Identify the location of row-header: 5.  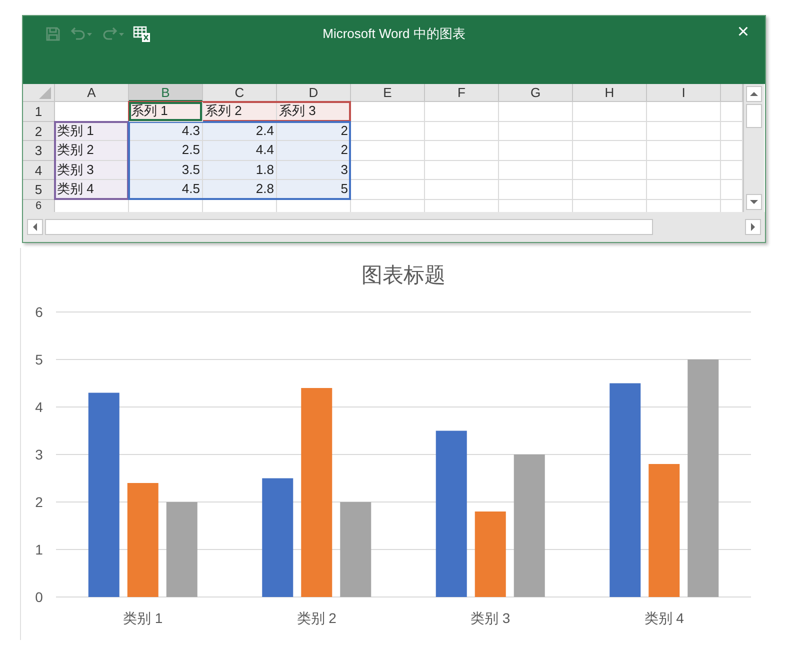
(39, 190).